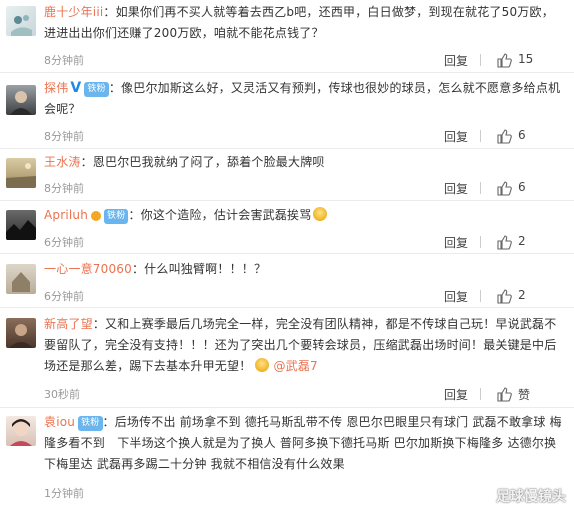 Image resolution: width=574 pixels, height=510 pixels. What do you see at coordinates (531, 497) in the screenshot?
I see `watermark: 足球慢镜头` at bounding box center [531, 497].